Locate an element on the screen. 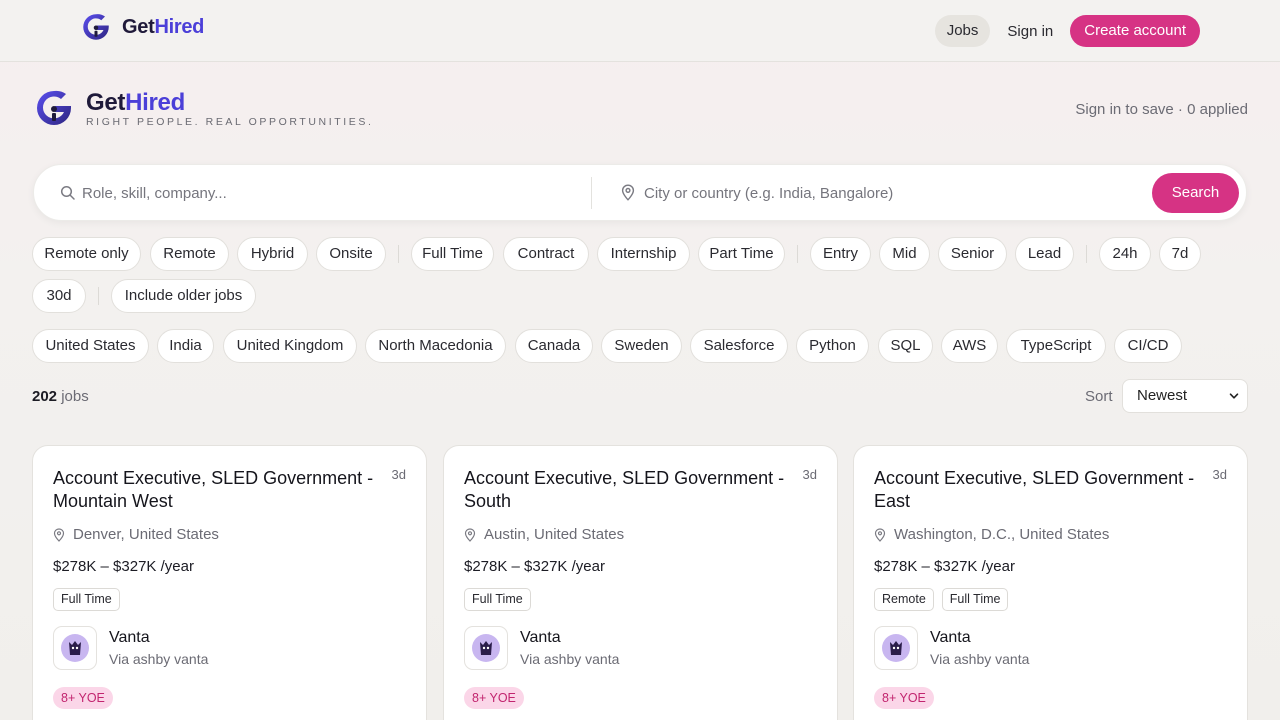 The image size is (1280, 720). job-location: Austin, United States is located at coordinates (544, 534).